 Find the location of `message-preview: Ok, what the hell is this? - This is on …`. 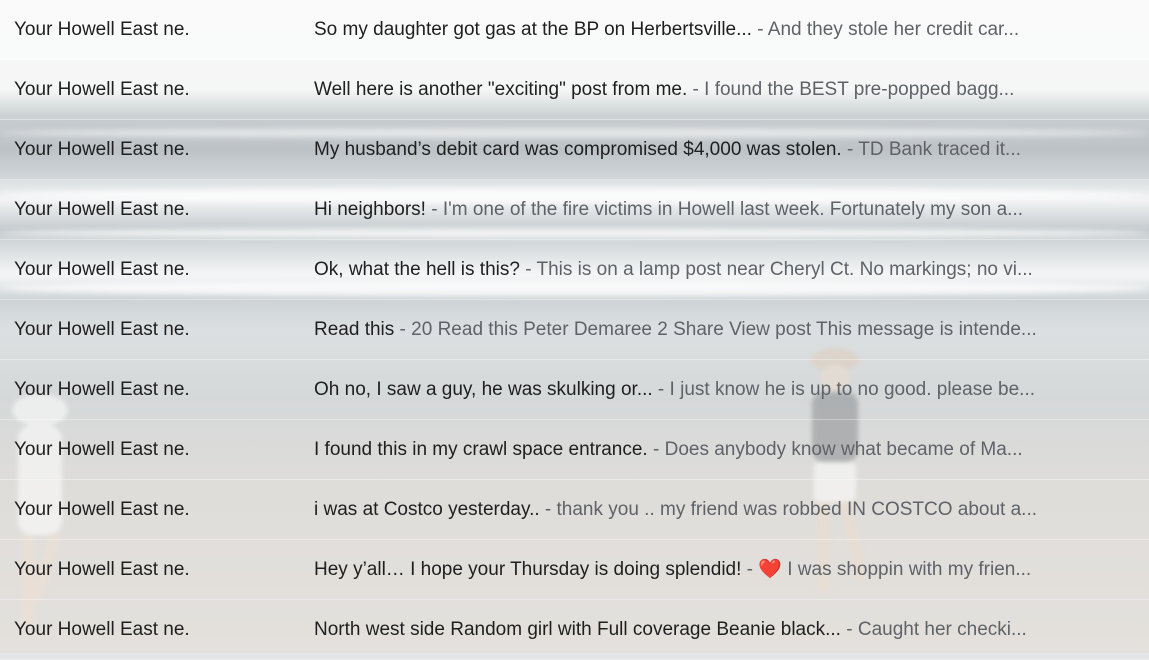

message-preview: Ok, what the hell is this? - This is on … is located at coordinates (712, 270).